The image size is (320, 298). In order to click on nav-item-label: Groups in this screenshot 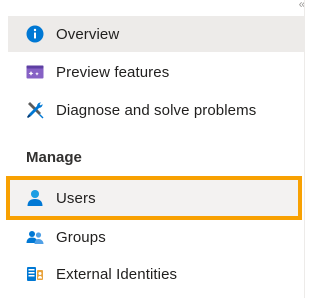, I will do `click(81, 237)`.